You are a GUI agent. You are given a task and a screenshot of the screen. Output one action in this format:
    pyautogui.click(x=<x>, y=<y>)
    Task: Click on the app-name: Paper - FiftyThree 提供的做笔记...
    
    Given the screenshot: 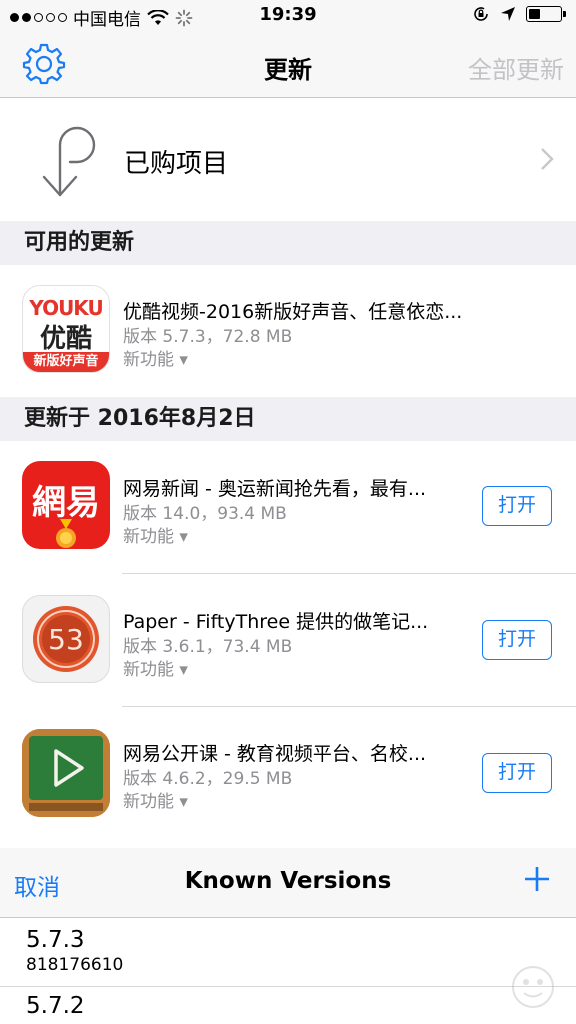 What is the action you would take?
    pyautogui.click(x=276, y=622)
    